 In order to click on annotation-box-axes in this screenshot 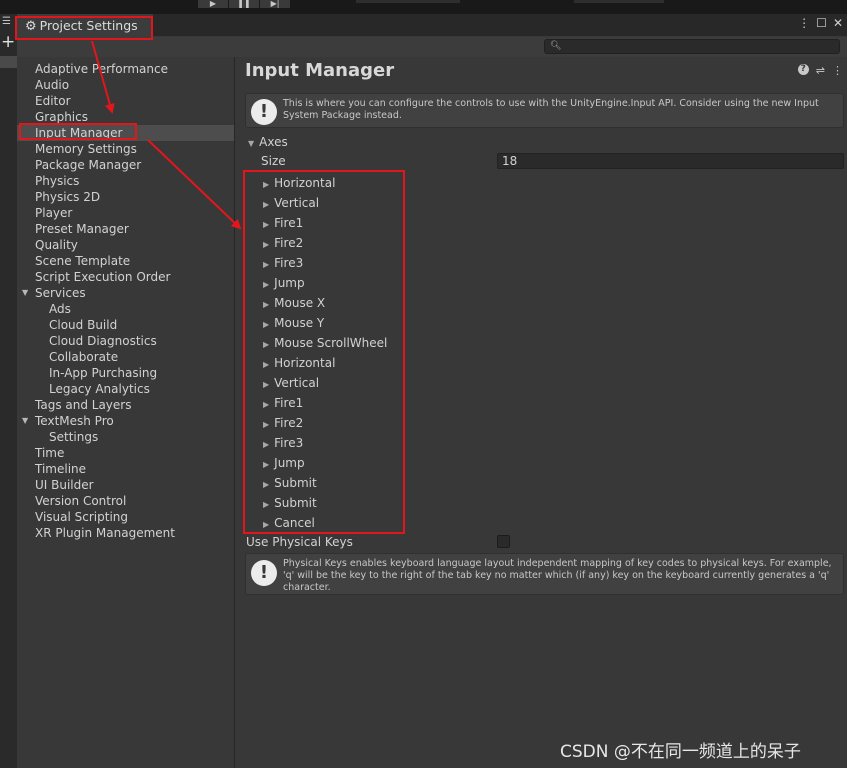, I will do `click(324, 352)`.